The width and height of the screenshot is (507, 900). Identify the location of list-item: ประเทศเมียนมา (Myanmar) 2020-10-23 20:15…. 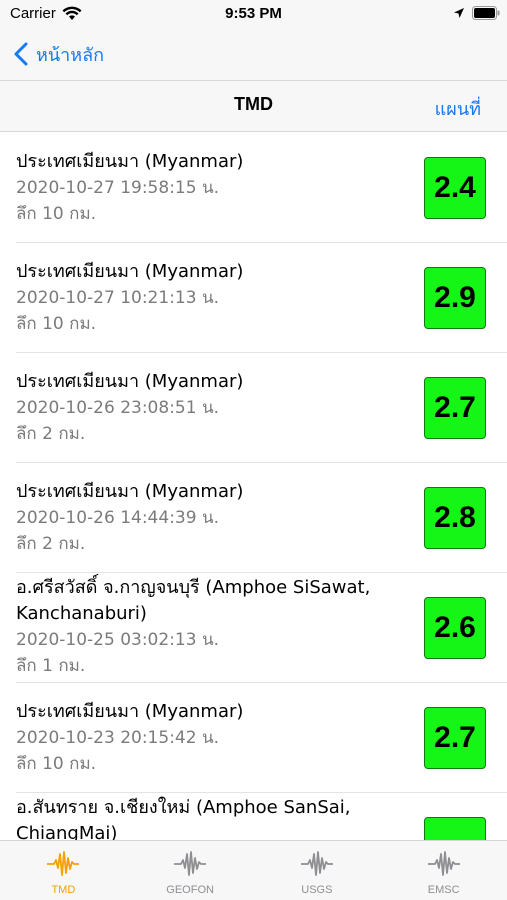
(253, 738).